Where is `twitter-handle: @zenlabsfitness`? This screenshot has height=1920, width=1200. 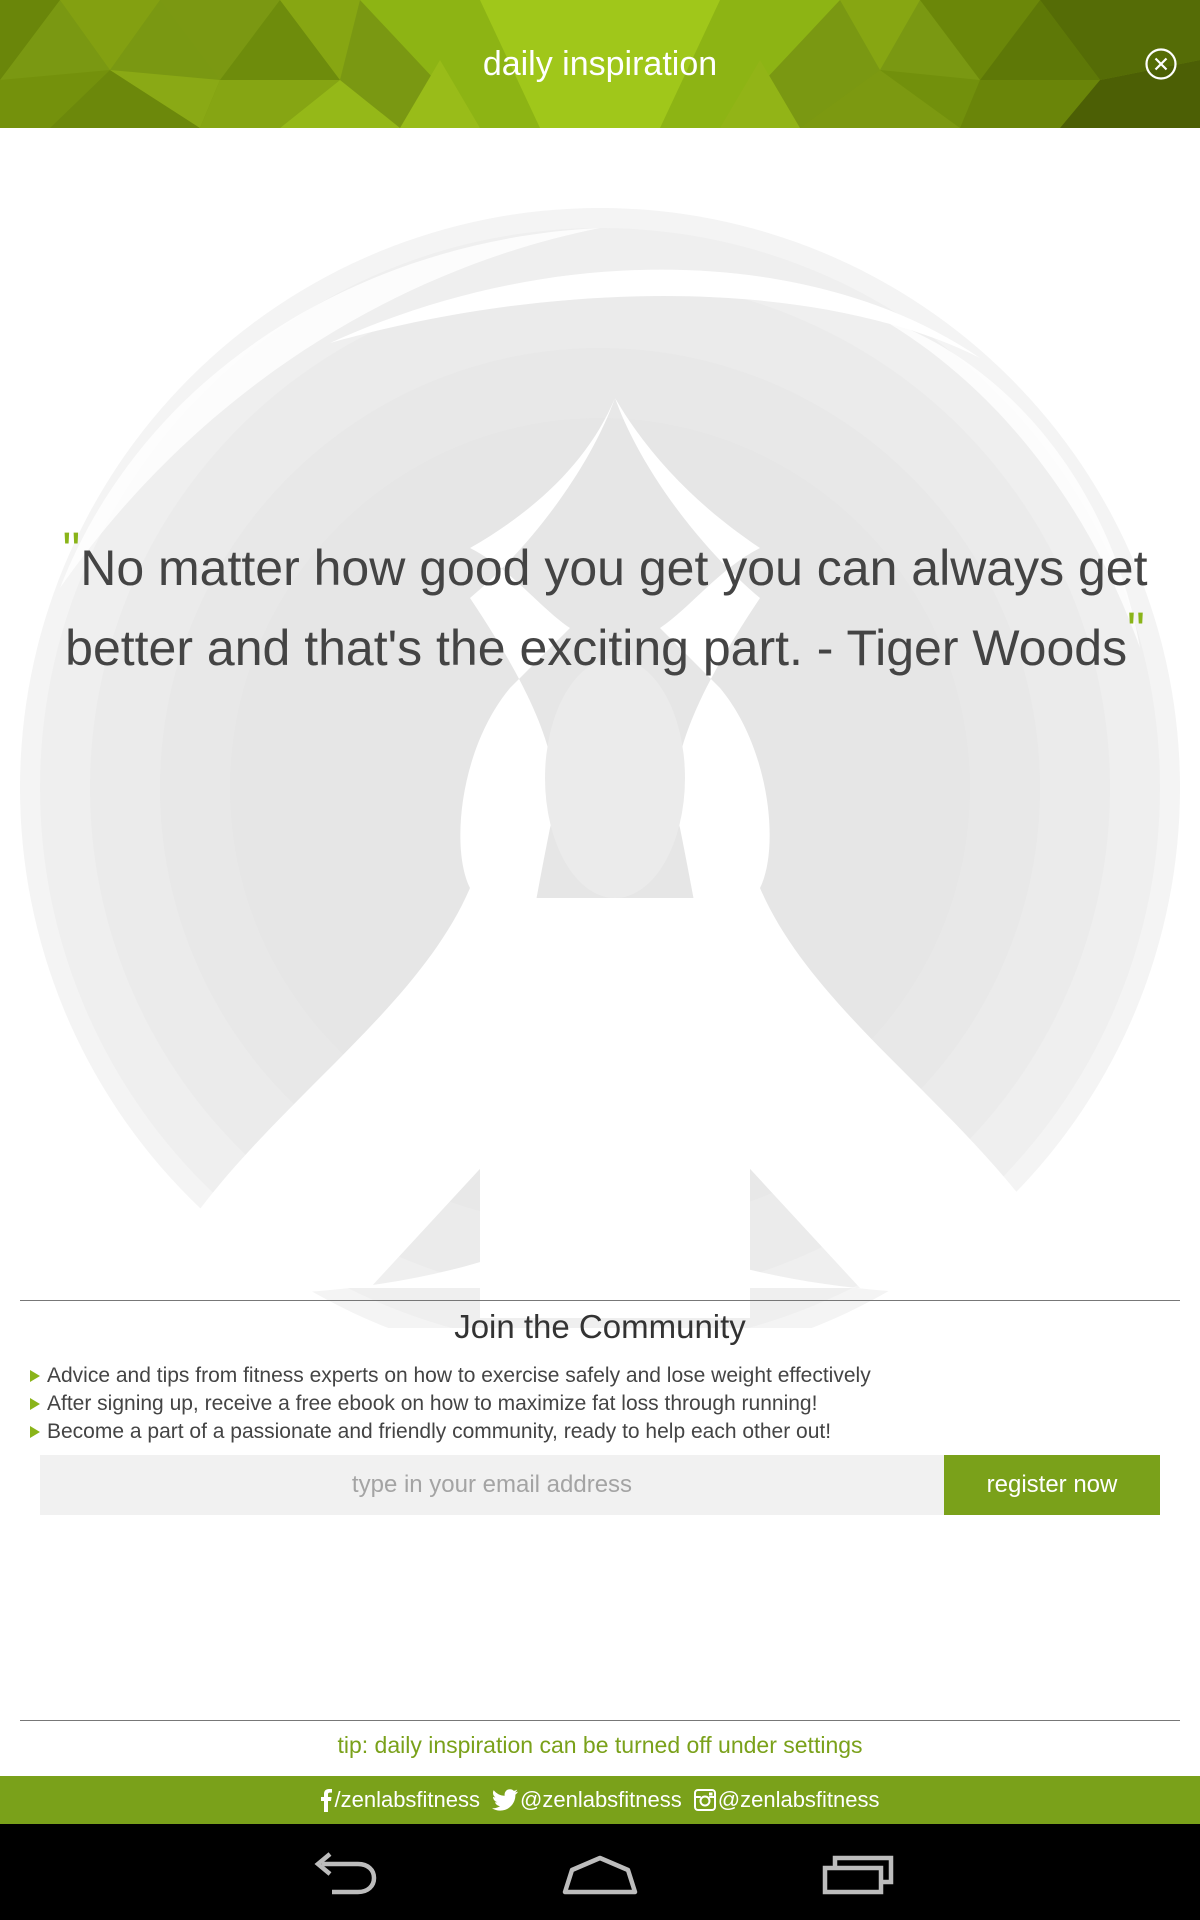 twitter-handle: @zenlabsfitness is located at coordinates (601, 1799).